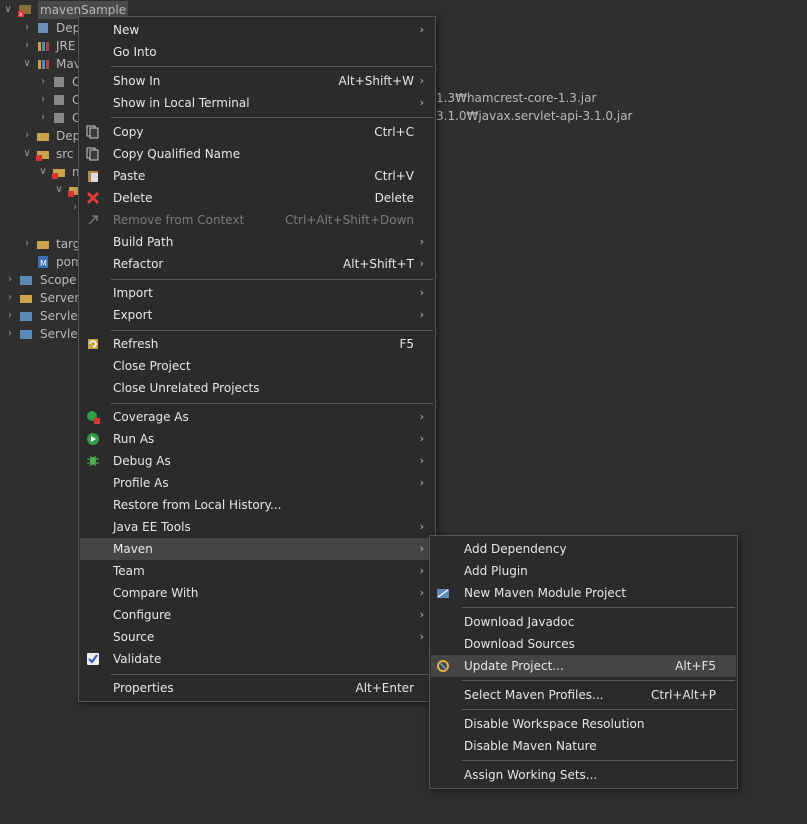 This screenshot has height=824, width=807. What do you see at coordinates (583, 666) in the screenshot?
I see `menu-item-update-project: Update Project... Alt+F5` at bounding box center [583, 666].